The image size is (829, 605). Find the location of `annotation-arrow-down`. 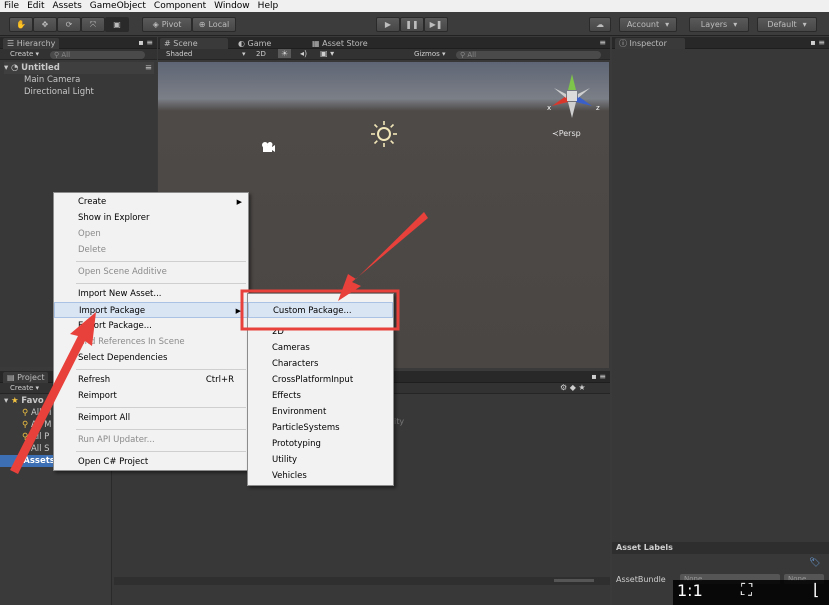

annotation-arrow-down is located at coordinates (383, 256).